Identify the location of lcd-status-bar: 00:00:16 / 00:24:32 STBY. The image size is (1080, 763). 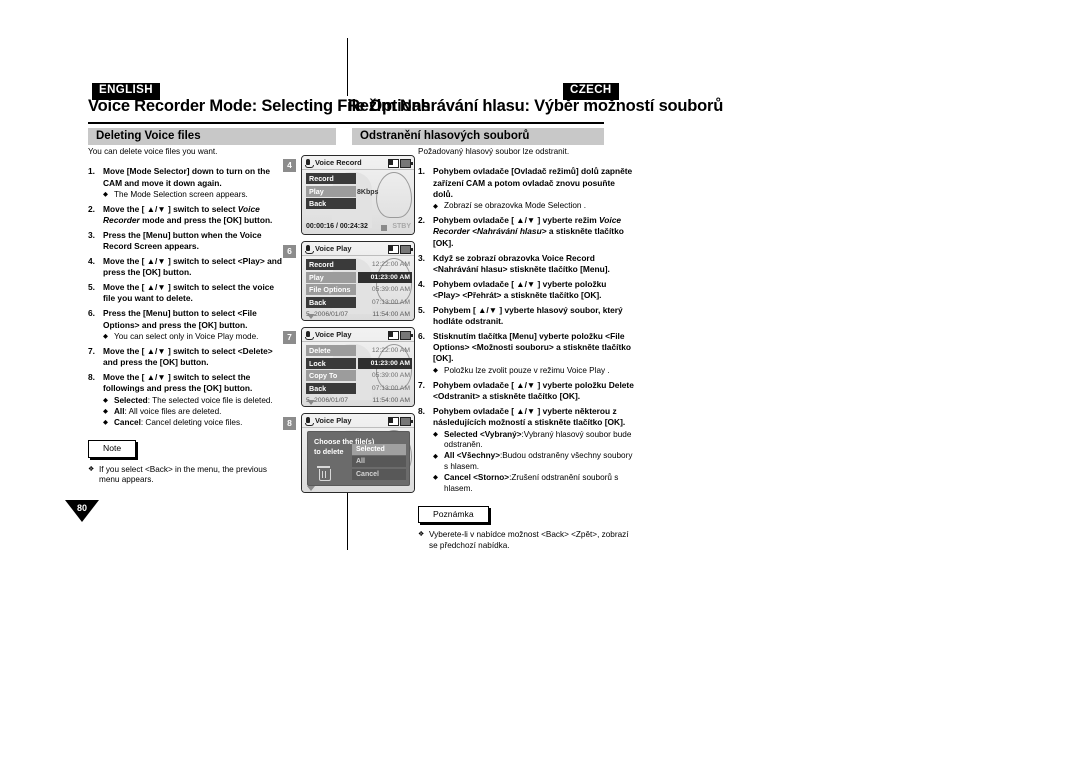
(358, 228).